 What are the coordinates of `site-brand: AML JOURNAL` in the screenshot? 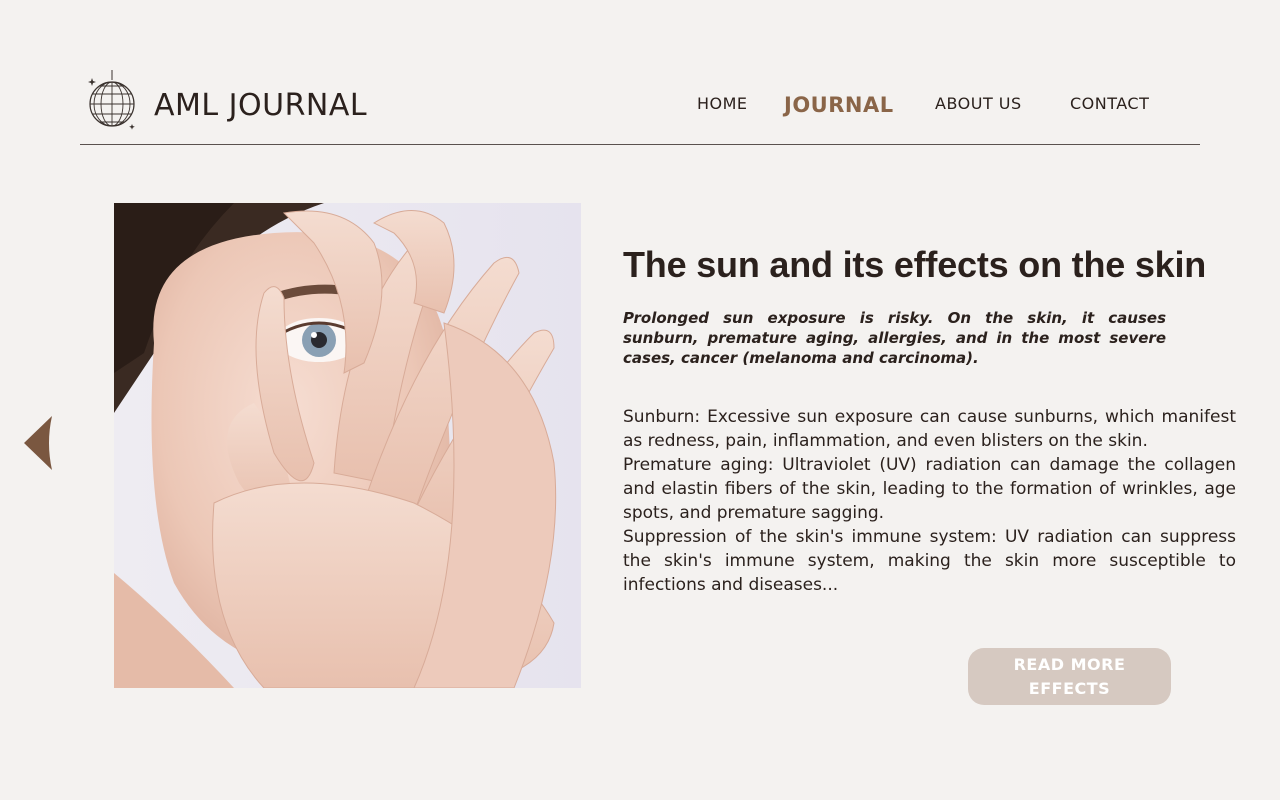 It's located at (260, 105).